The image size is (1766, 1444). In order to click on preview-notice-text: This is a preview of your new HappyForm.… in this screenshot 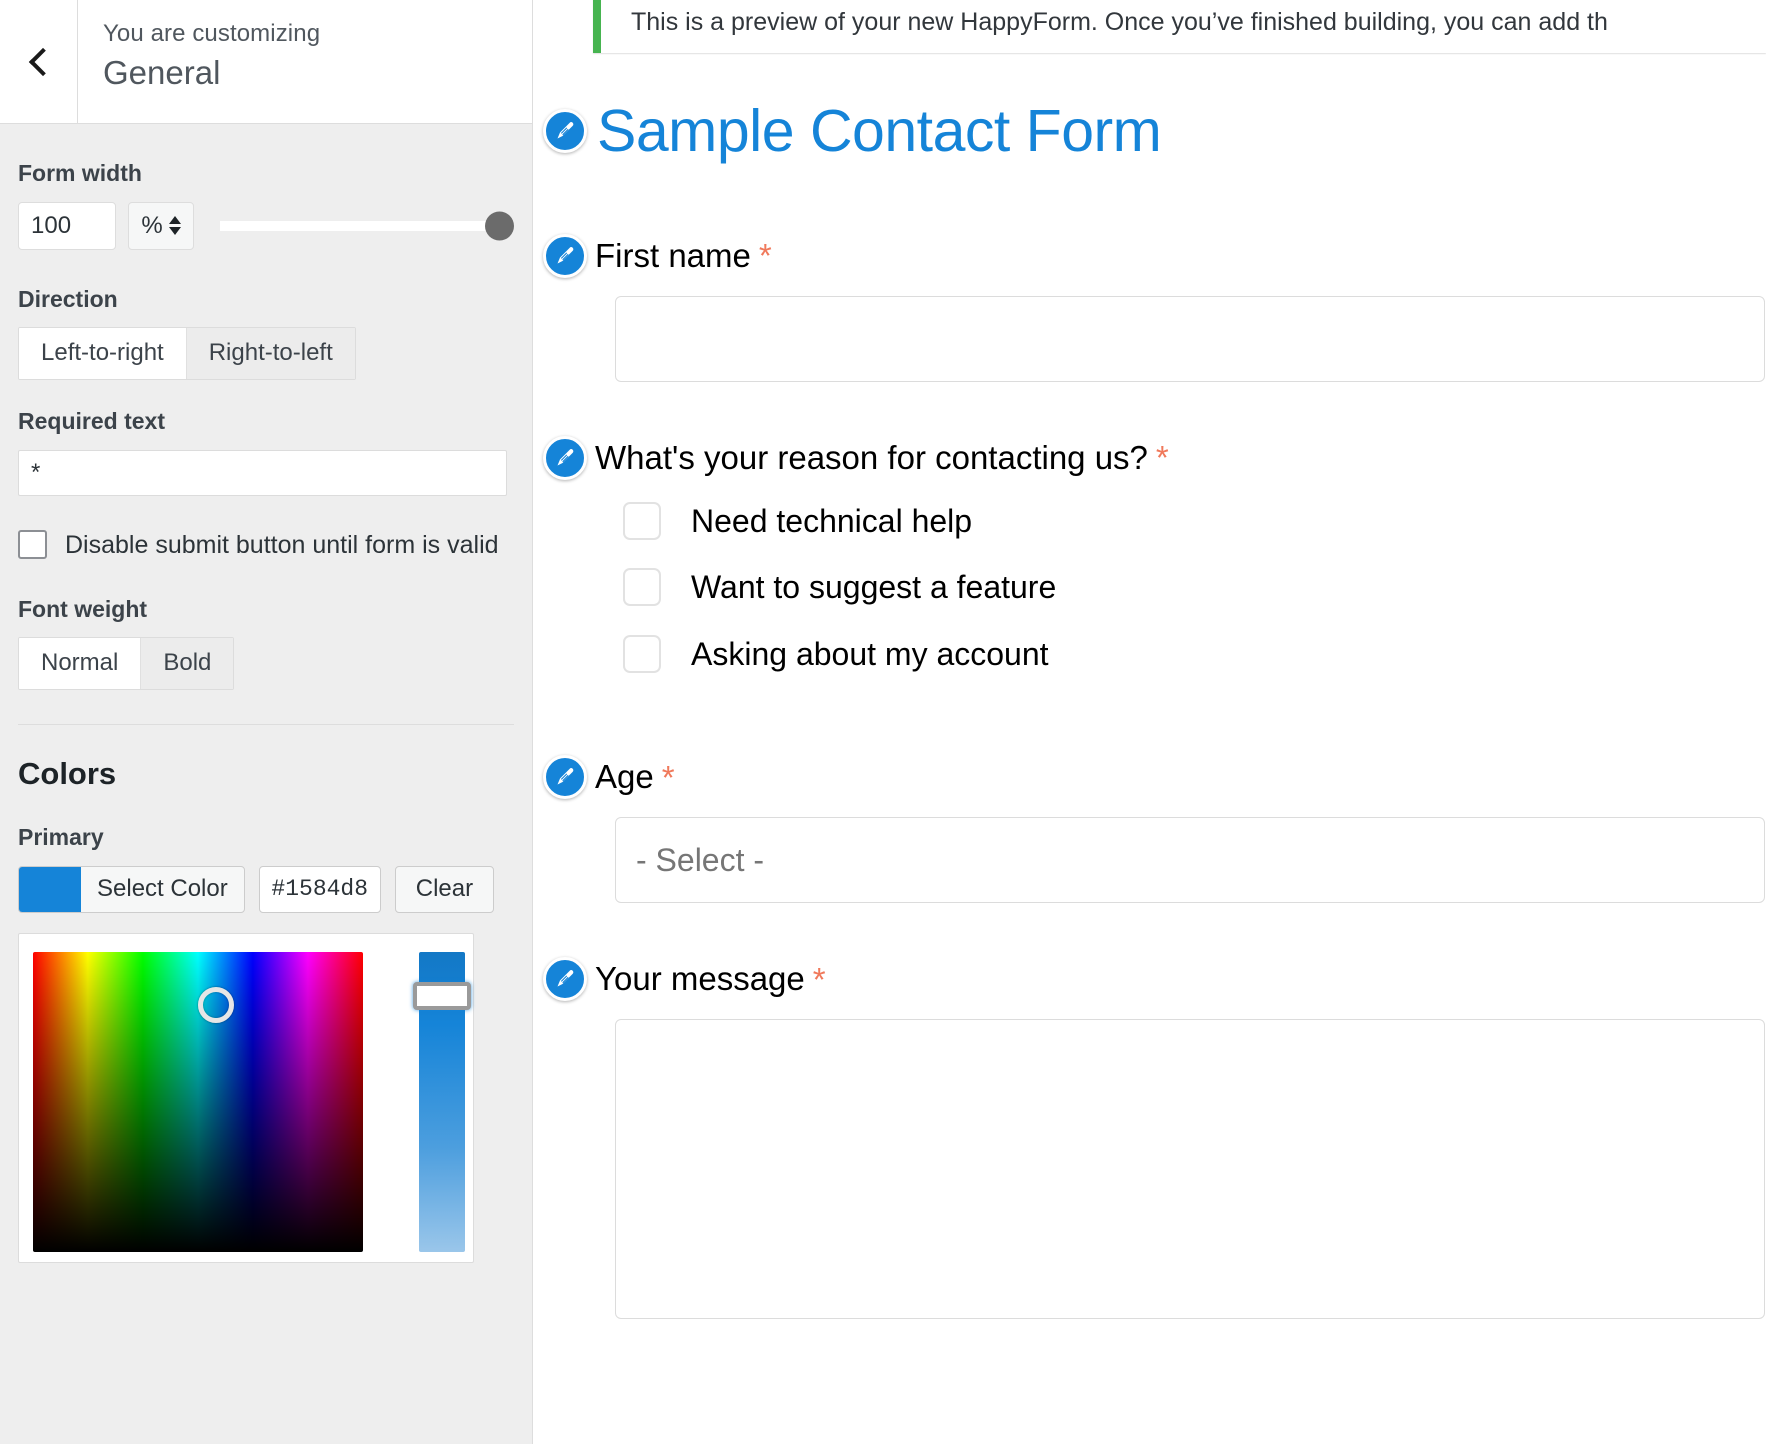, I will do `click(1119, 22)`.